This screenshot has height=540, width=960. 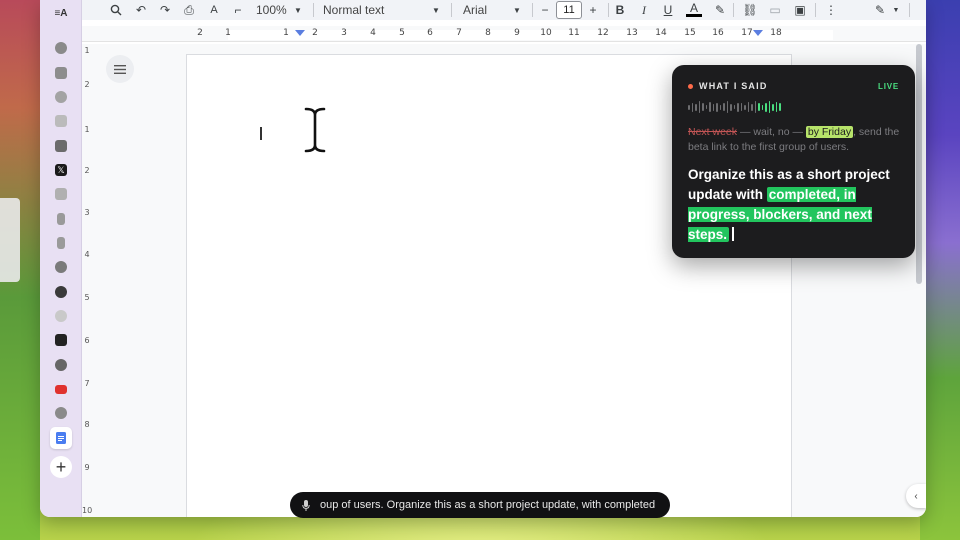 What do you see at coordinates (916, 496) in the screenshot?
I see `side-panel-toggle-icon: ‹` at bounding box center [916, 496].